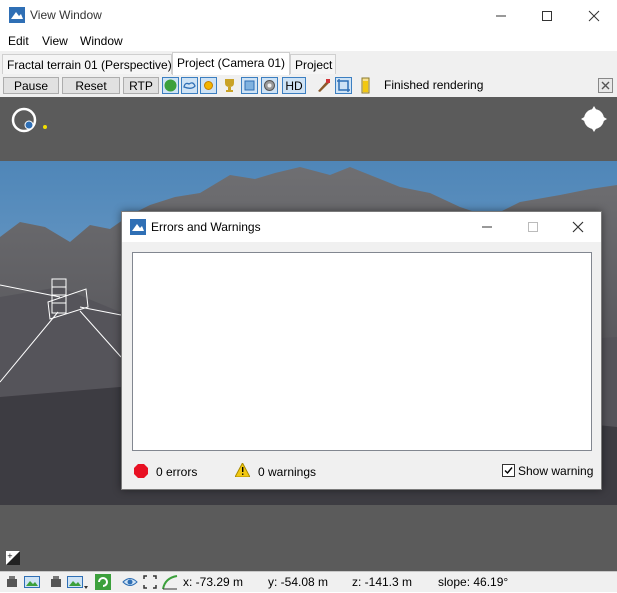 This screenshot has width=617, height=593. Describe the element at coordinates (473, 582) in the screenshot. I see `slope-readout: slope: 46.19°` at that location.